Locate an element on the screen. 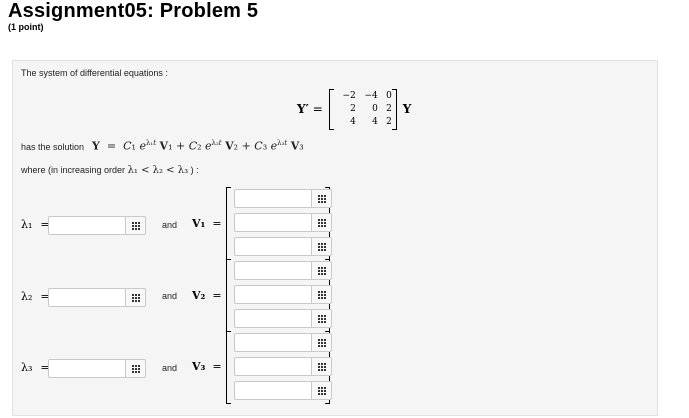 The height and width of the screenshot is (418, 689). lambda-2-input is located at coordinates (87, 297).